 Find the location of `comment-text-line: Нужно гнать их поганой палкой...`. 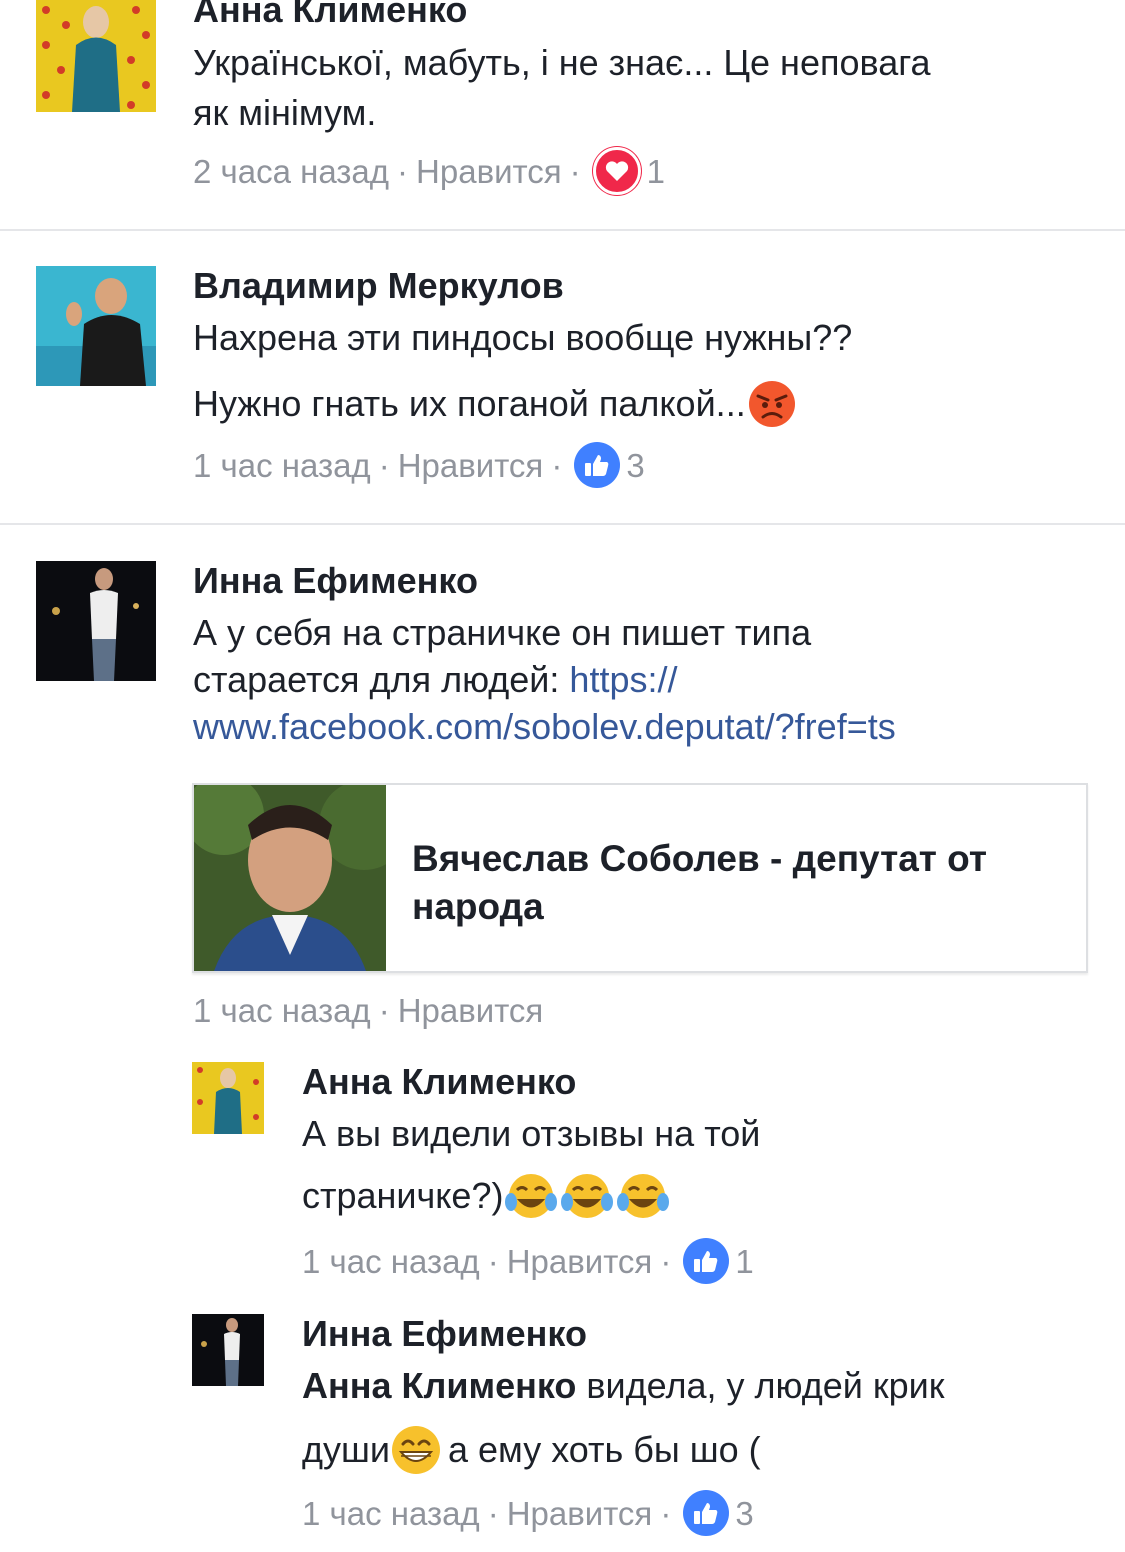

comment-text-line: Нужно гнать их поганой палкой... is located at coordinates (494, 404).